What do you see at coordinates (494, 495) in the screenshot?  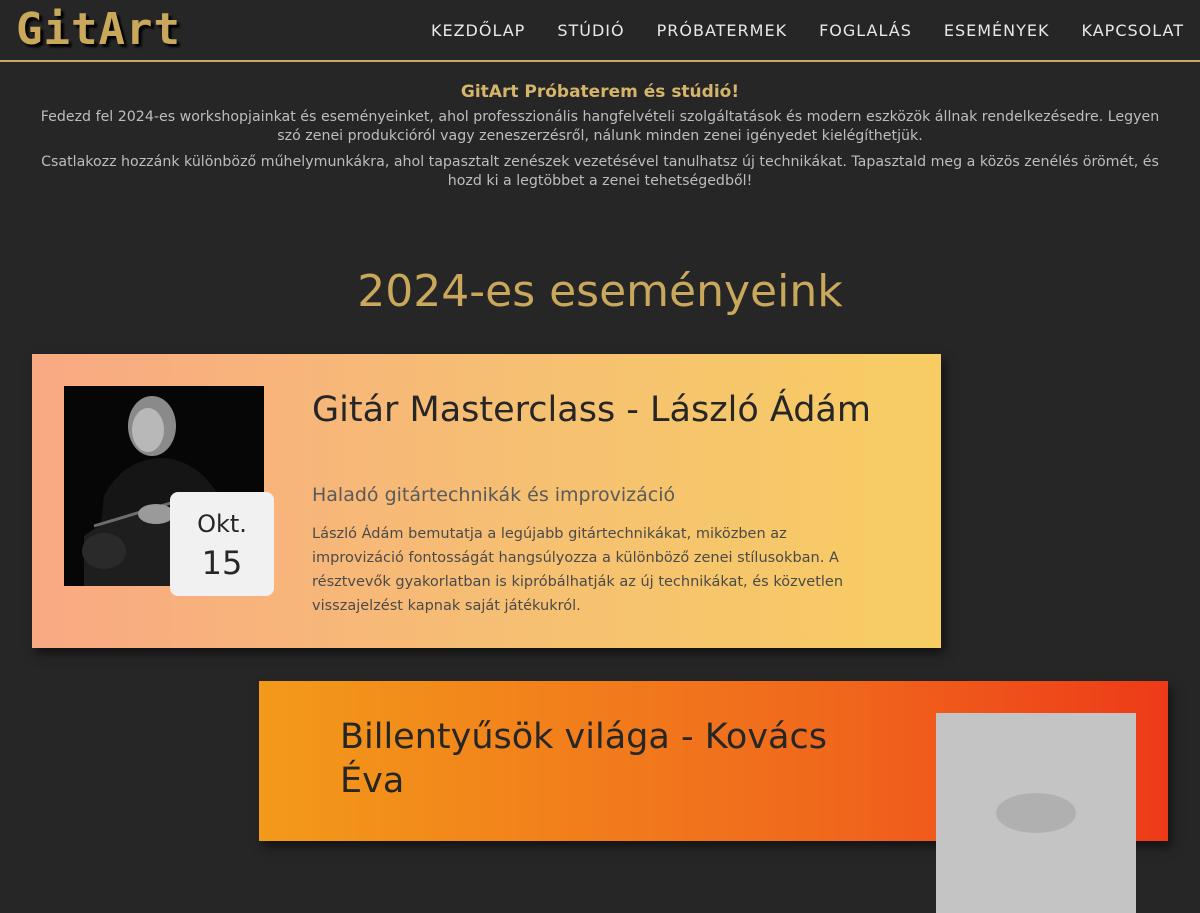 I see `event-subtitle: Haladó gitártechnikák és improvizáció` at bounding box center [494, 495].